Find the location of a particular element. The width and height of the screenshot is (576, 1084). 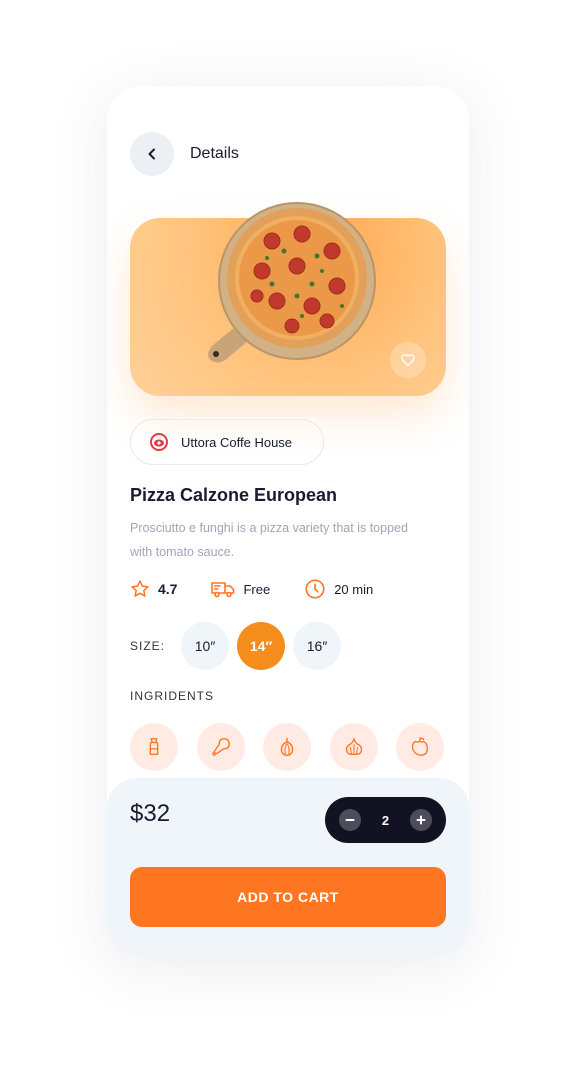

restaurant-chip: Uttora Coffe House is located at coordinates (227, 442).